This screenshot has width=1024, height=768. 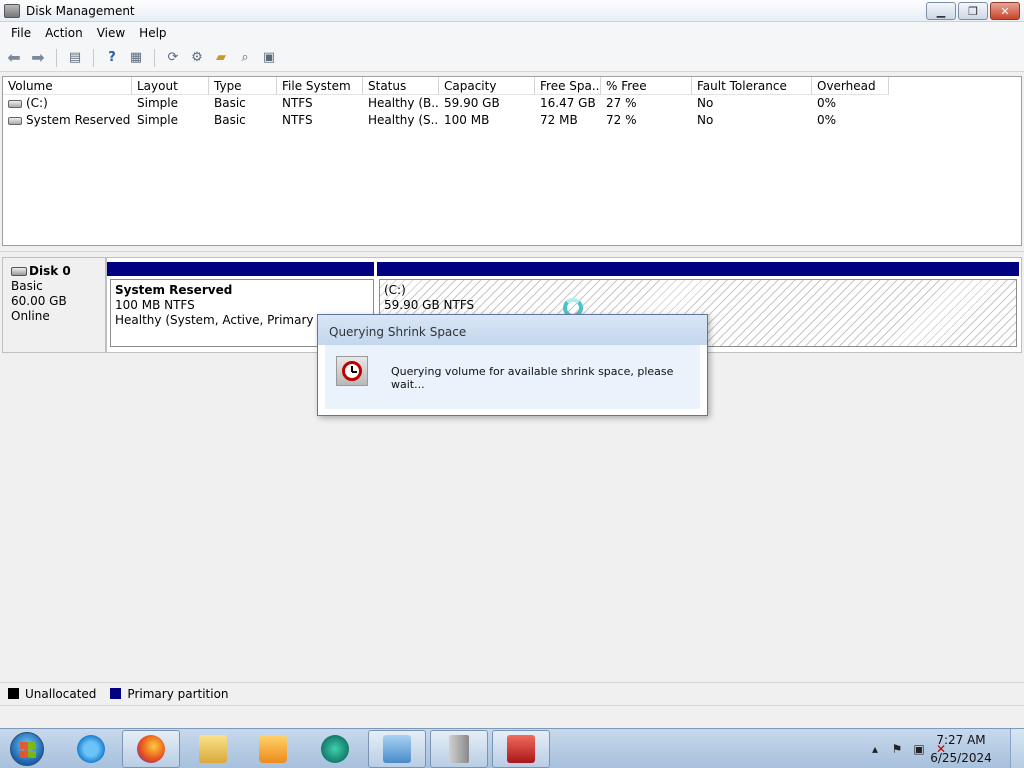 I want to click on taskbar-media-player, so click(x=273, y=749).